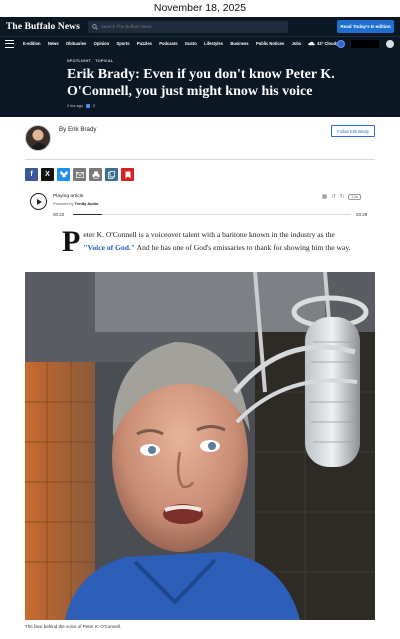  Describe the element at coordinates (31, 174) in the screenshot. I see `facebook-icon: f` at that location.